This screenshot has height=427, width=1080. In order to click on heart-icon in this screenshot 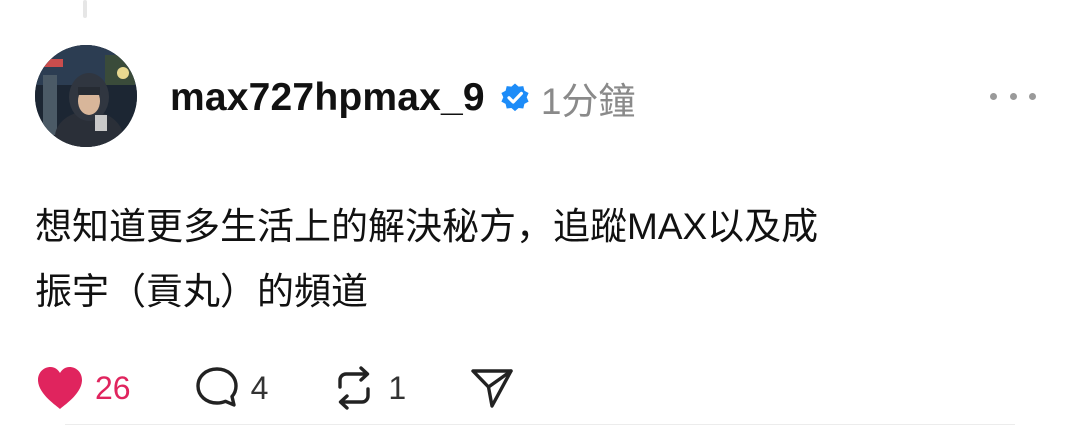, I will do `click(60, 388)`.